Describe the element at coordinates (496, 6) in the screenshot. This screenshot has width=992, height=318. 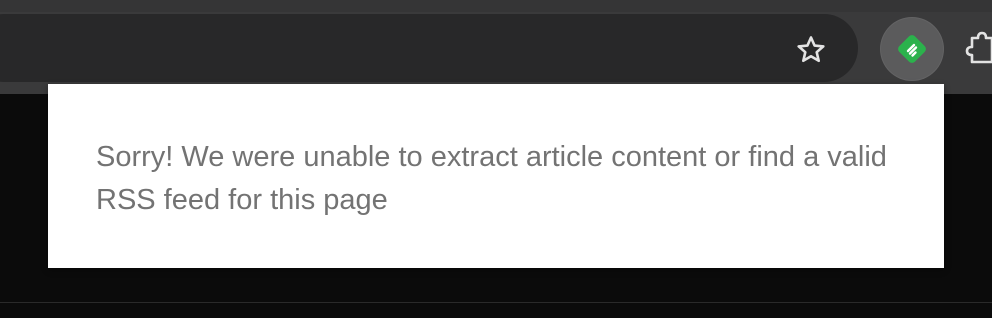
I see `tab-strip-edge` at that location.